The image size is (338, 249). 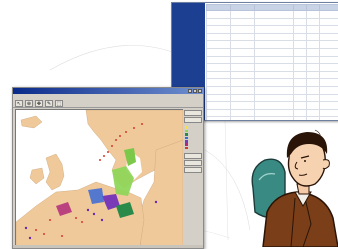 I want to click on window-title-bar, so click(x=108, y=91).